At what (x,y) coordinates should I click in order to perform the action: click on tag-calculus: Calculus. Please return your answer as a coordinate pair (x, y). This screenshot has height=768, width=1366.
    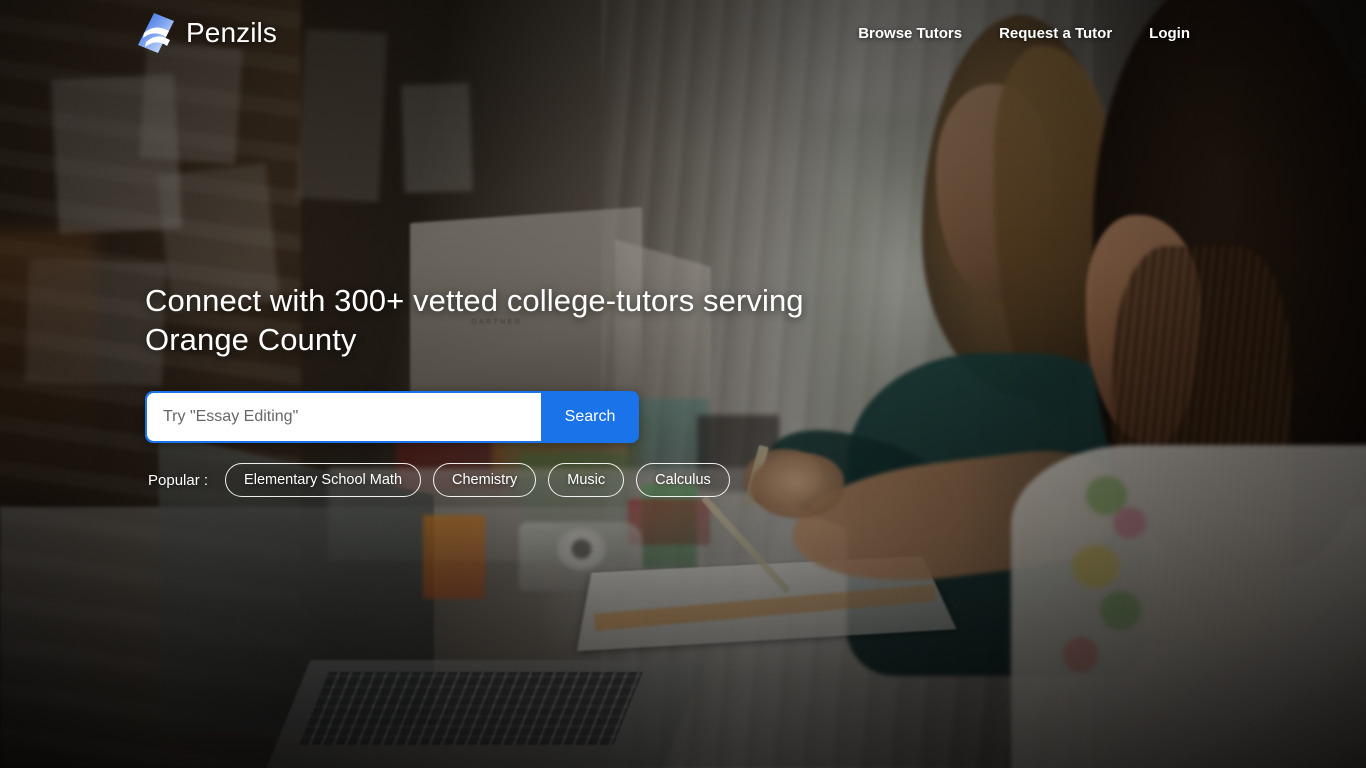
    Looking at the image, I should click on (683, 480).